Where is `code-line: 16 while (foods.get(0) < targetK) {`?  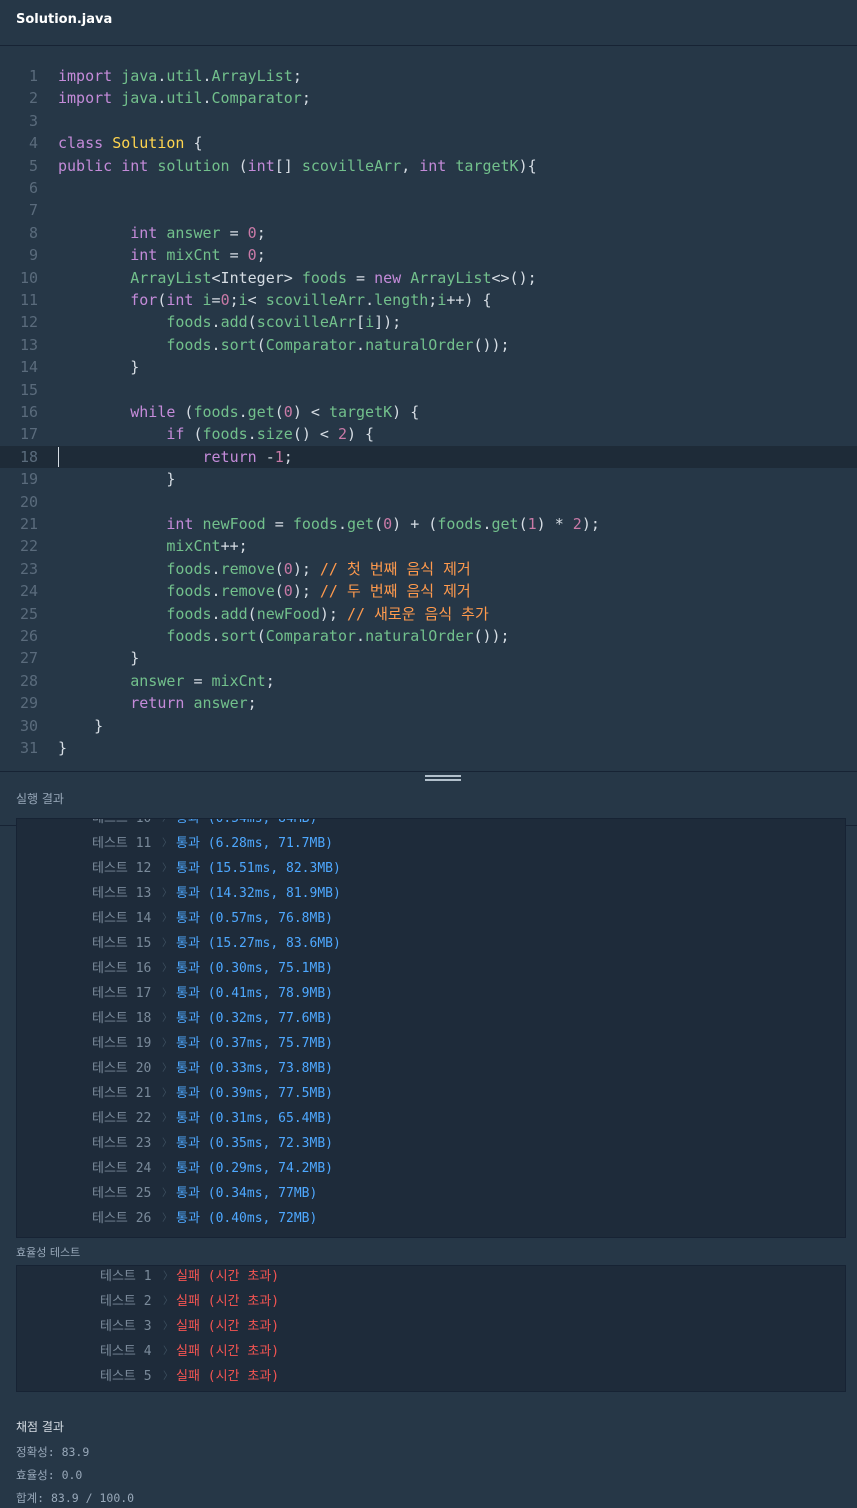
code-line: 16 while (foods.get(0) < targetK) { is located at coordinates (428, 412).